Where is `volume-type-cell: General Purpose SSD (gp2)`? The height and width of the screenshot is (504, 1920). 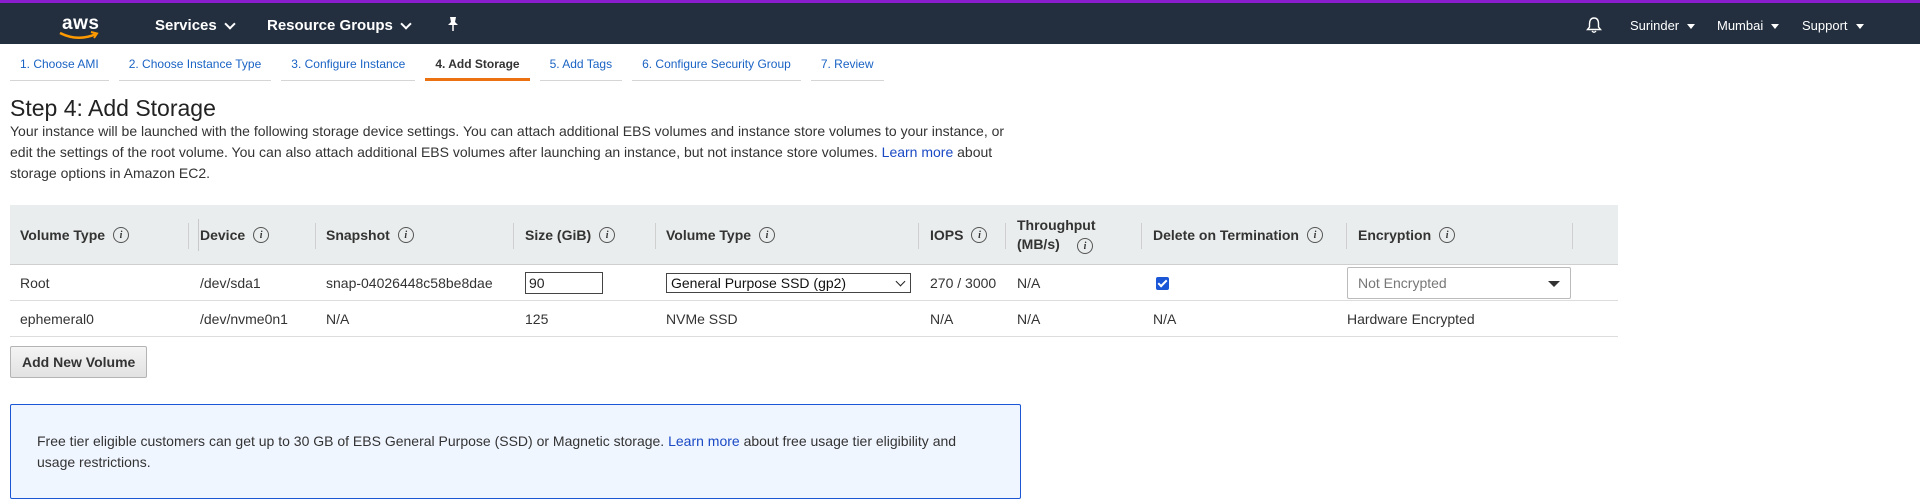 volume-type-cell: General Purpose SSD (gp2) is located at coordinates (788, 283).